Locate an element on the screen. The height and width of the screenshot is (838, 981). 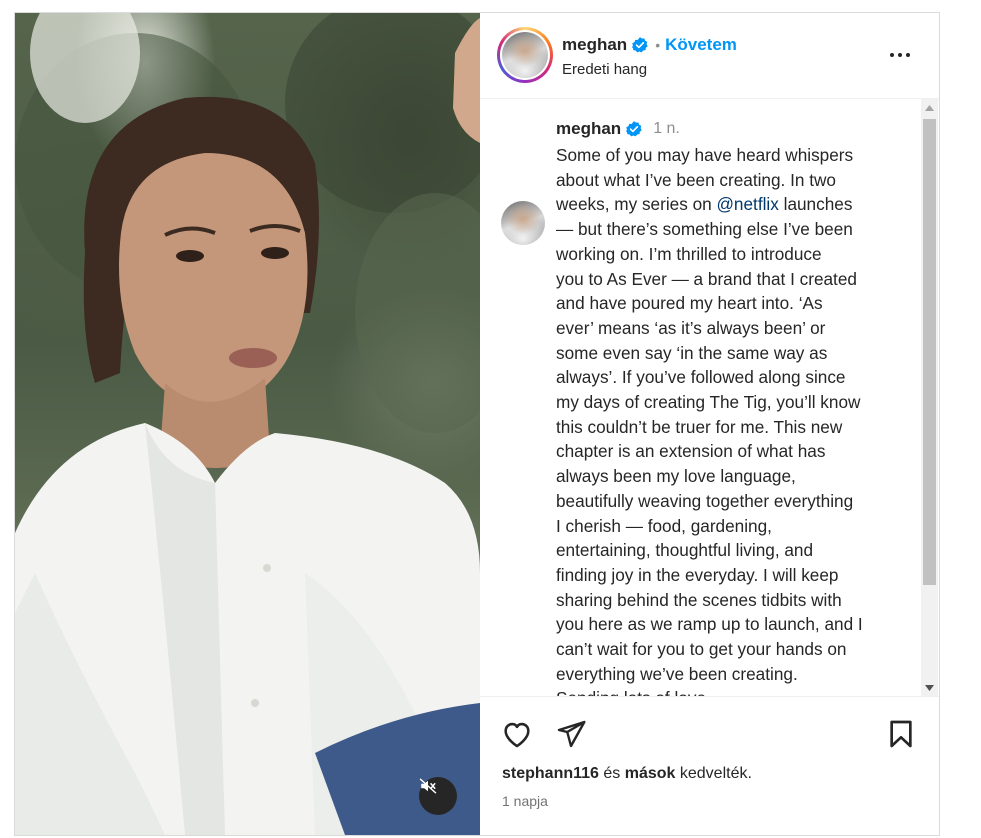
caption-line: can’t wait for you to get your hands on is located at coordinates (701, 649).